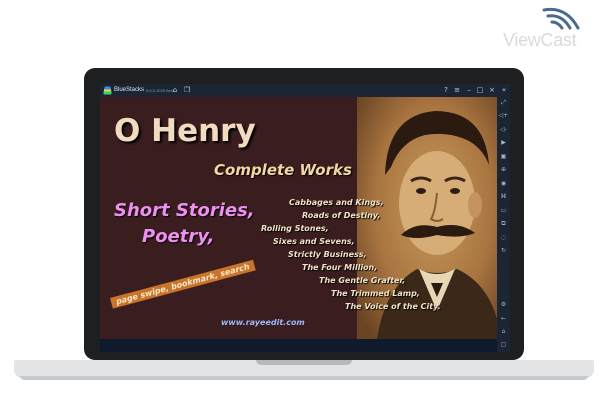 The image size is (602, 414). What do you see at coordinates (283, 170) in the screenshot?
I see `app-subtitle: Complete Works` at bounding box center [283, 170].